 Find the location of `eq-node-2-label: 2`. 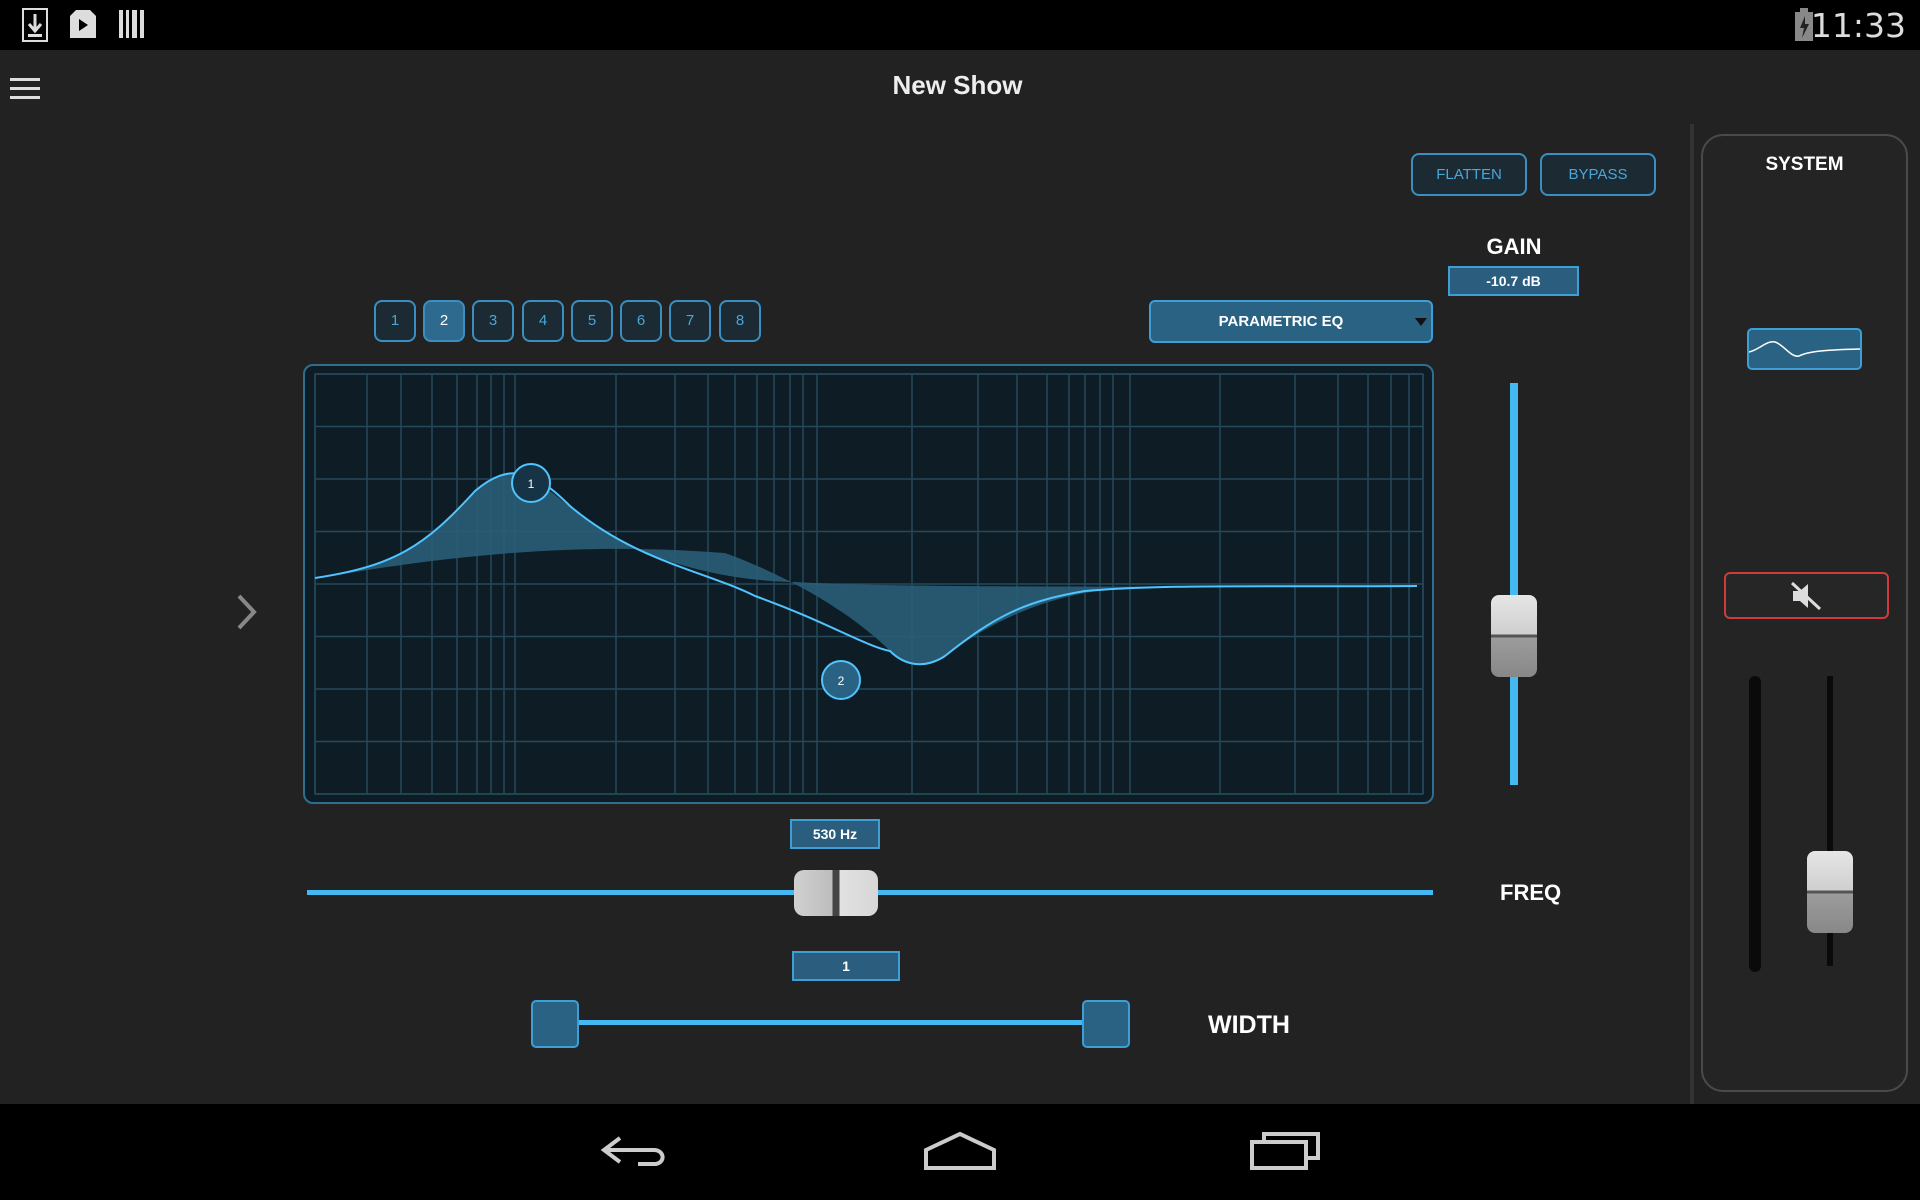

eq-node-2-label: 2 is located at coordinates (841, 681).